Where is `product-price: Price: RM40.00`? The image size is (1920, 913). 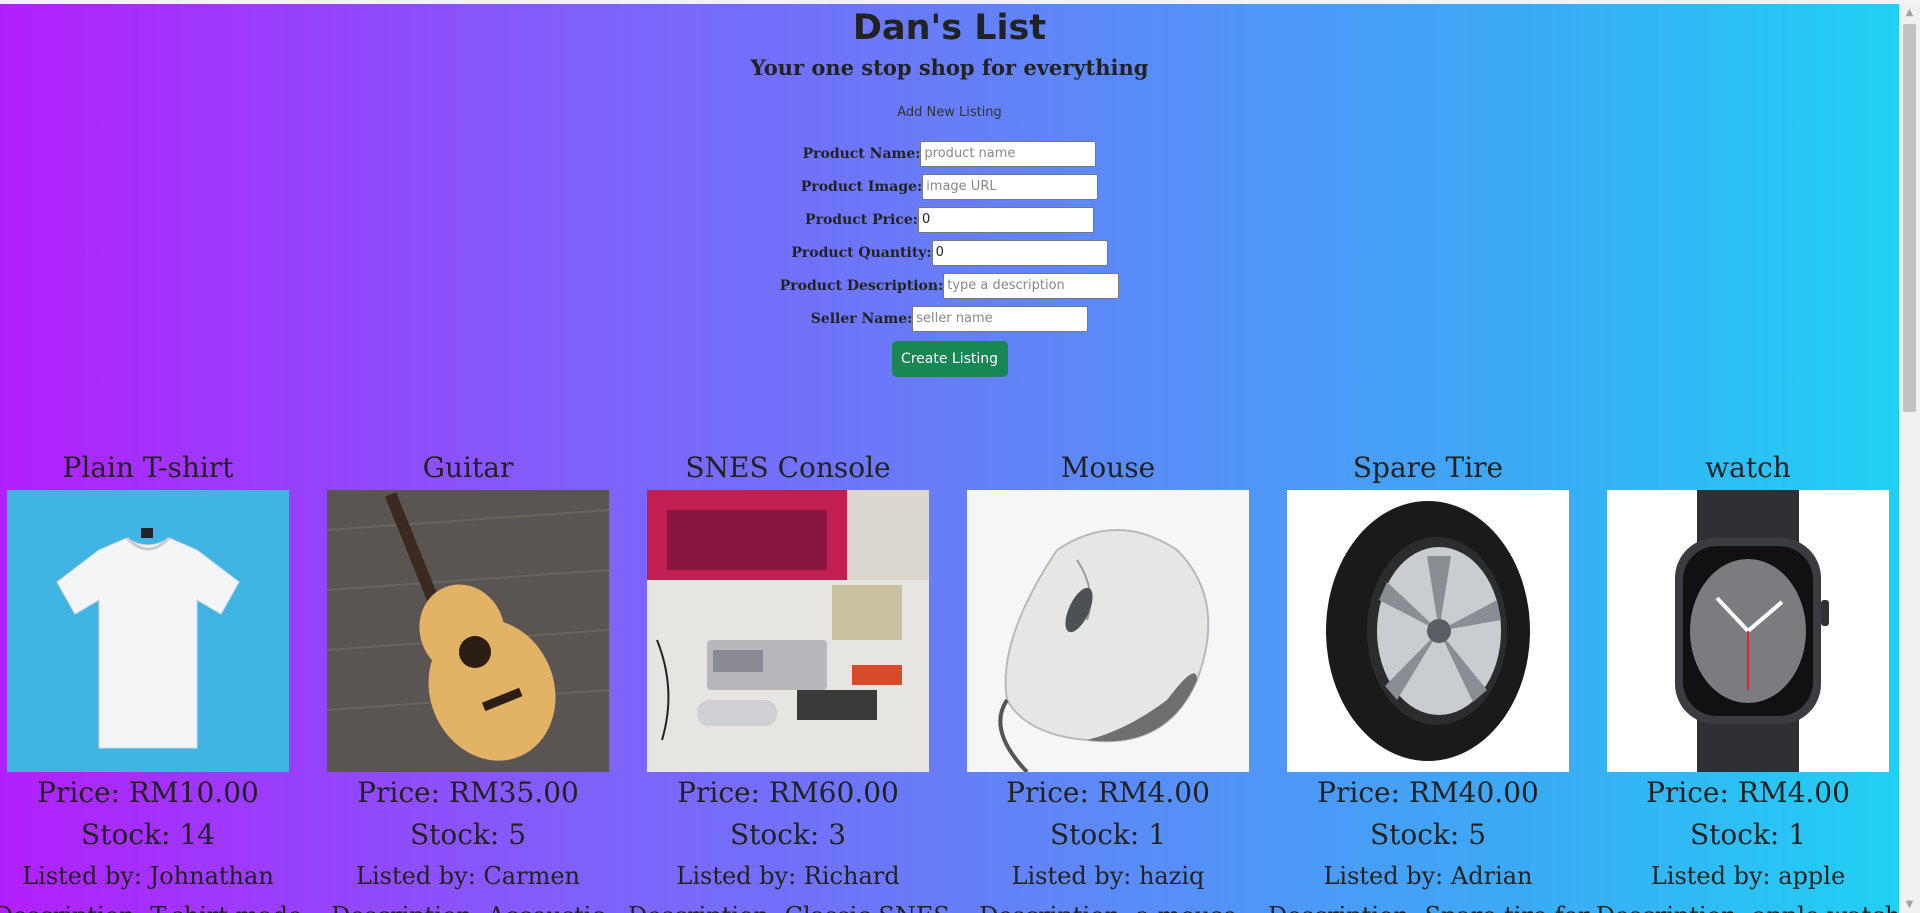 product-price: Price: RM40.00 is located at coordinates (1428, 792).